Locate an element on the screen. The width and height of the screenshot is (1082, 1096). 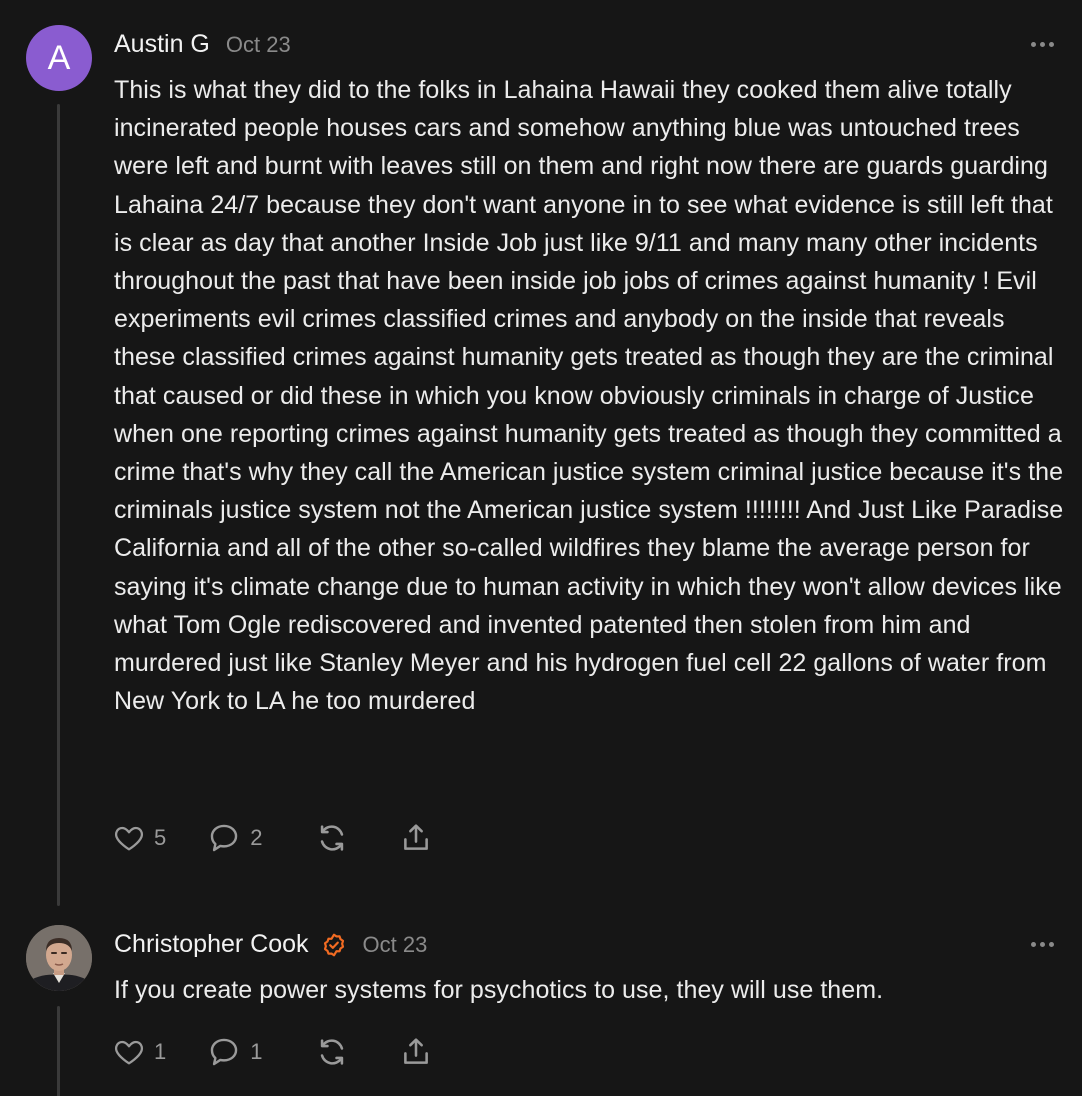
like-button: 5 is located at coordinates (139, 838).